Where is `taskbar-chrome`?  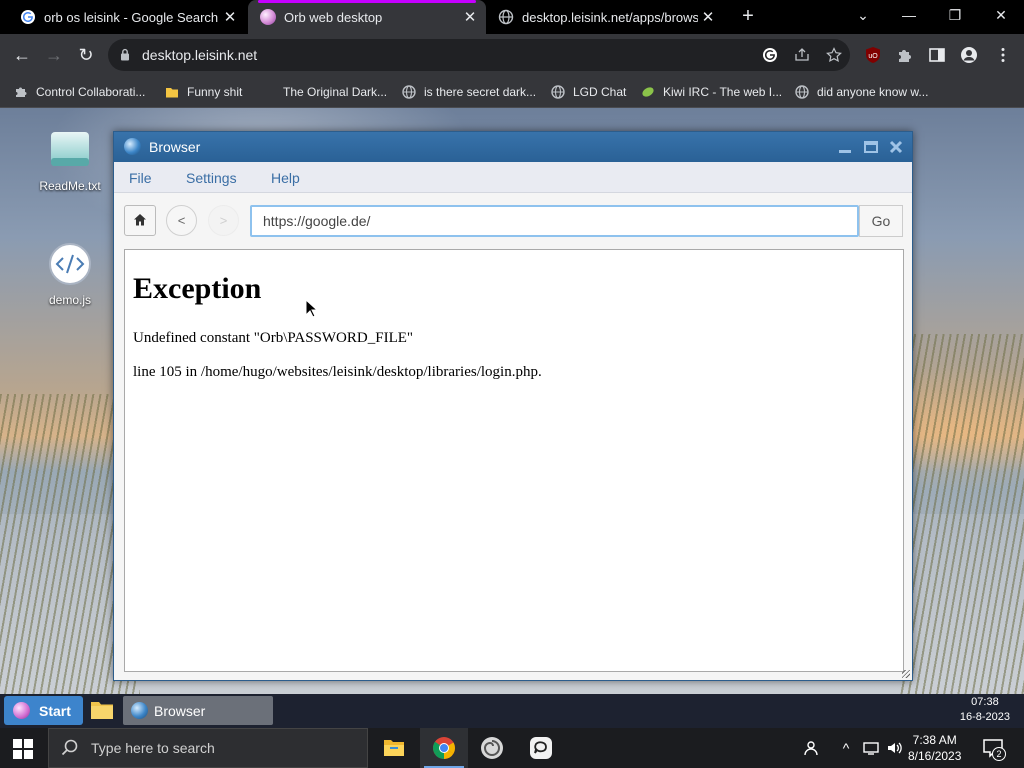 taskbar-chrome is located at coordinates (444, 748).